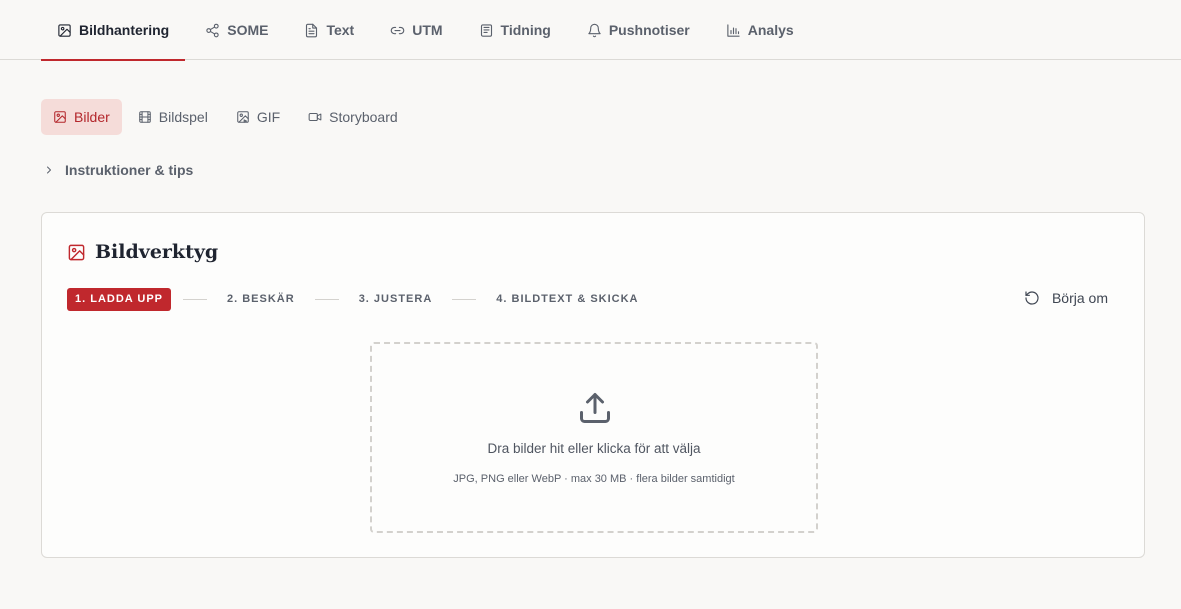  Describe the element at coordinates (733, 30) in the screenshot. I see `bar-chart-icon` at that location.